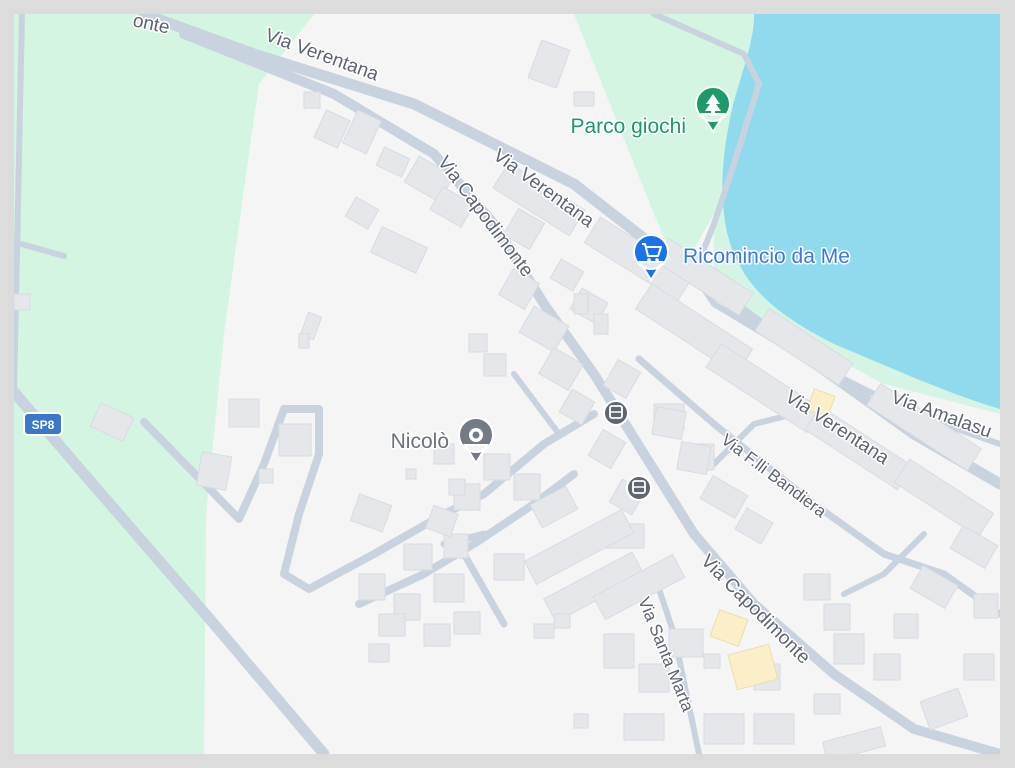 The width and height of the screenshot is (1015, 768). I want to click on sp8-road-shield: SP8, so click(43, 424).